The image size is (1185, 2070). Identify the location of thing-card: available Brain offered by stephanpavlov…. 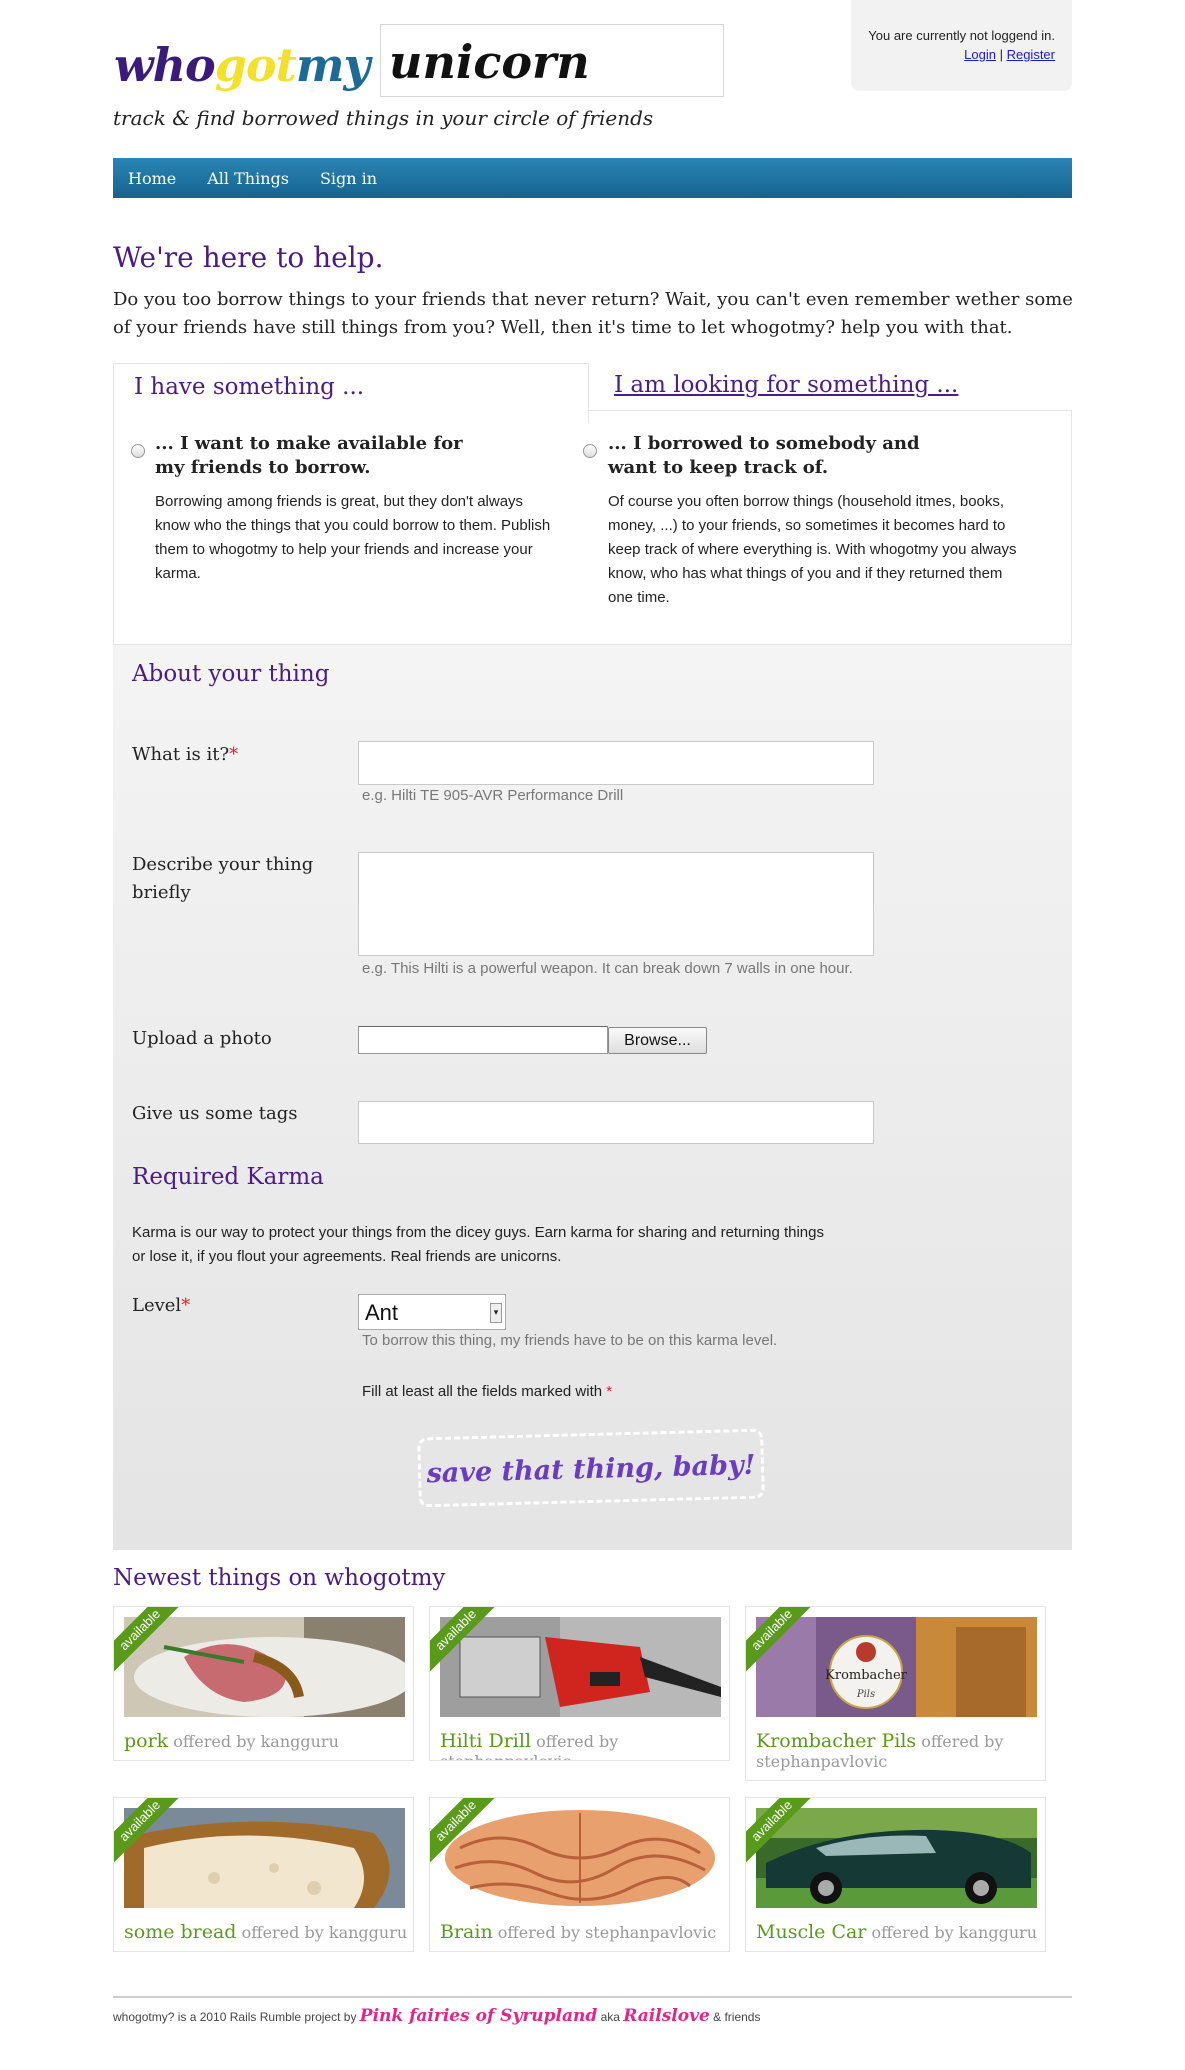
(579, 1874).